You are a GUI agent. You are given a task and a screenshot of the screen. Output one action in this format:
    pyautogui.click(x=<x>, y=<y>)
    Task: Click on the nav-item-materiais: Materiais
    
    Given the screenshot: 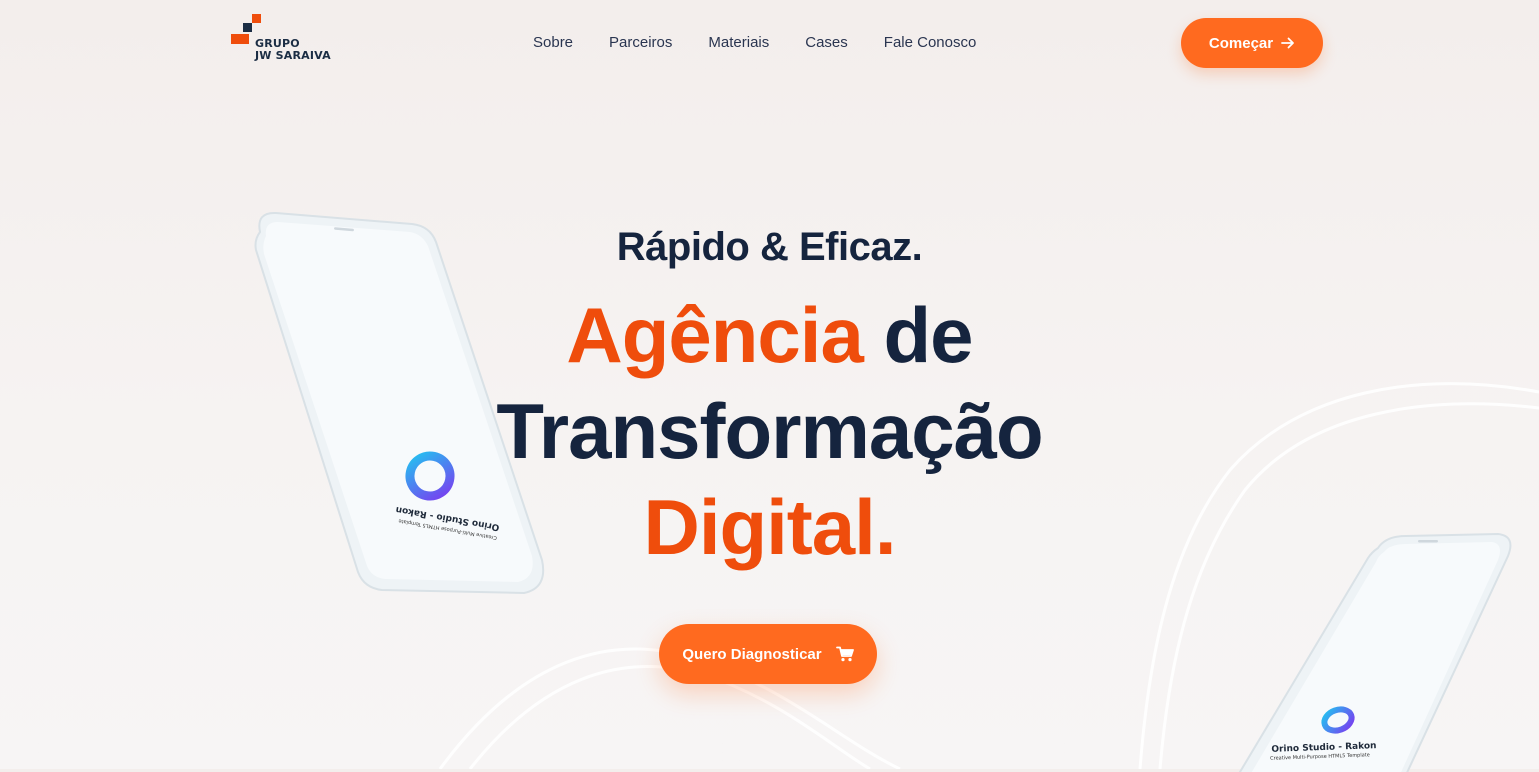 What is the action you would take?
    pyautogui.click(x=738, y=44)
    